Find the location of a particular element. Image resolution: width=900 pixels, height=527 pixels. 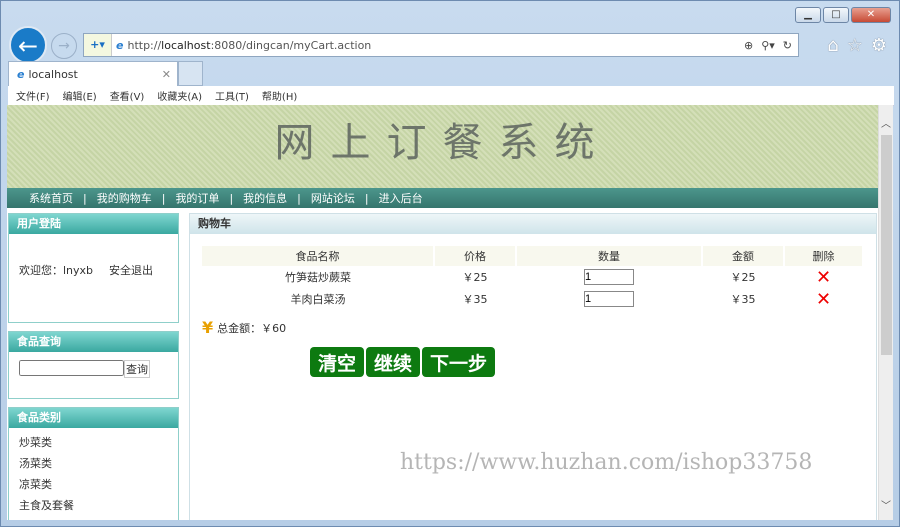

category-title: 食品类别 is located at coordinates (93, 418).